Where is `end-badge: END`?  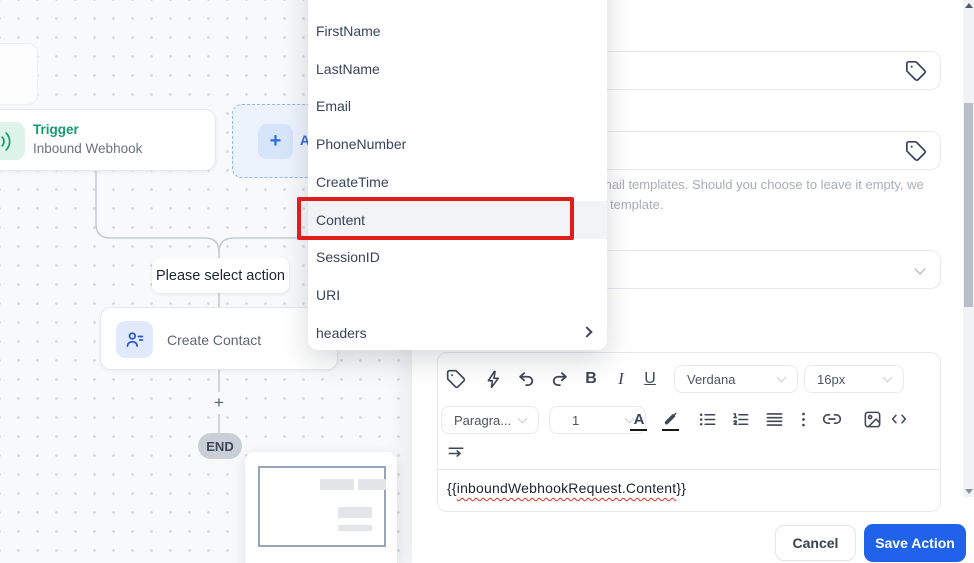 end-badge: END is located at coordinates (220, 446).